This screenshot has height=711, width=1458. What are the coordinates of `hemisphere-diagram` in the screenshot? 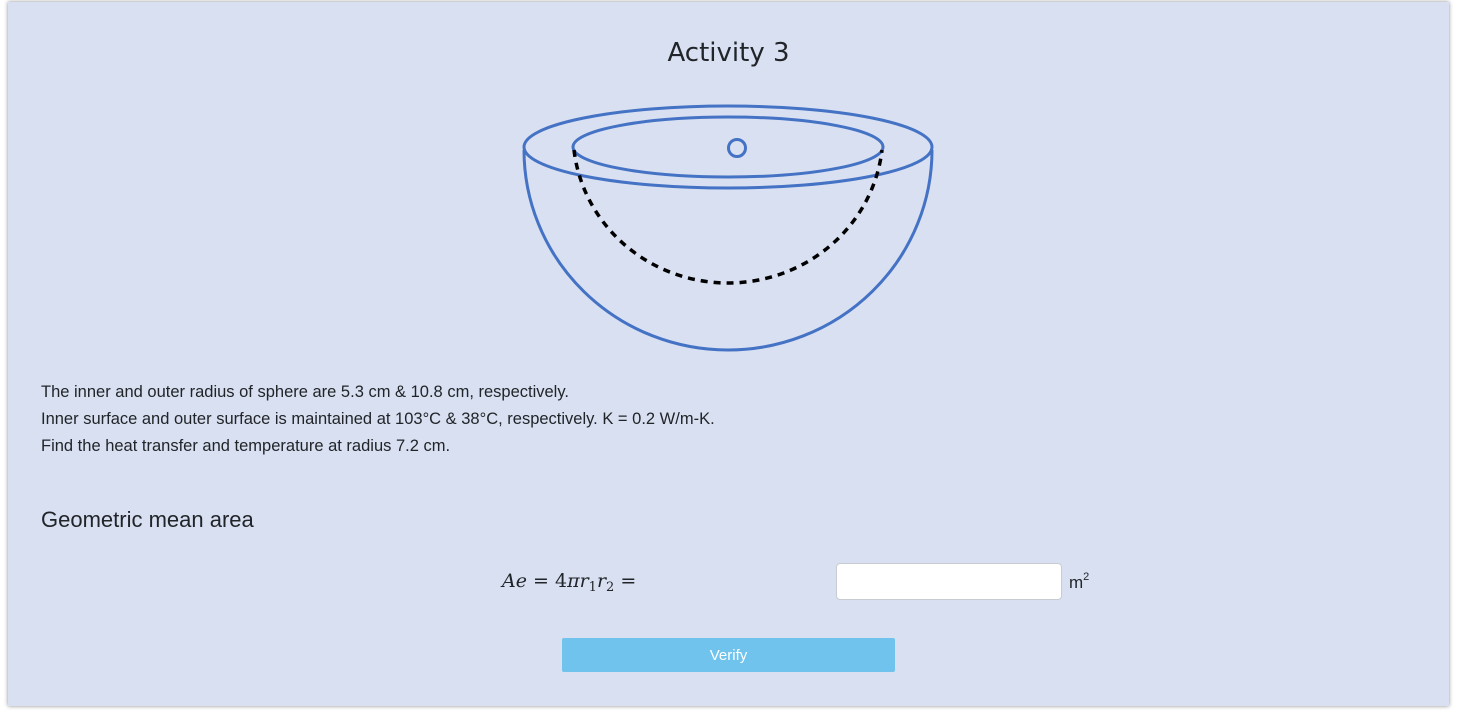 It's located at (728, 228).